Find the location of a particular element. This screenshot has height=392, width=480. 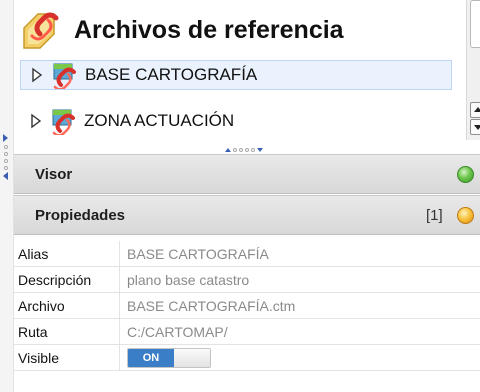

property-label: Visible is located at coordinates (67, 357).